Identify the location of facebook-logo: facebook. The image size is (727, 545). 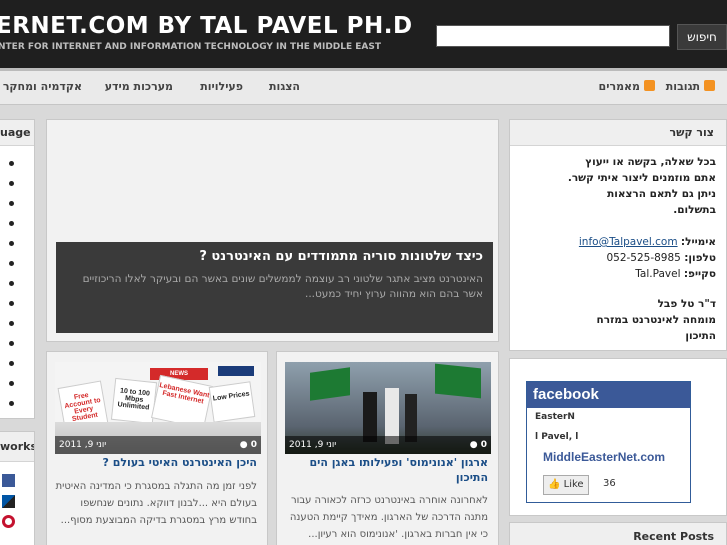
(608, 395).